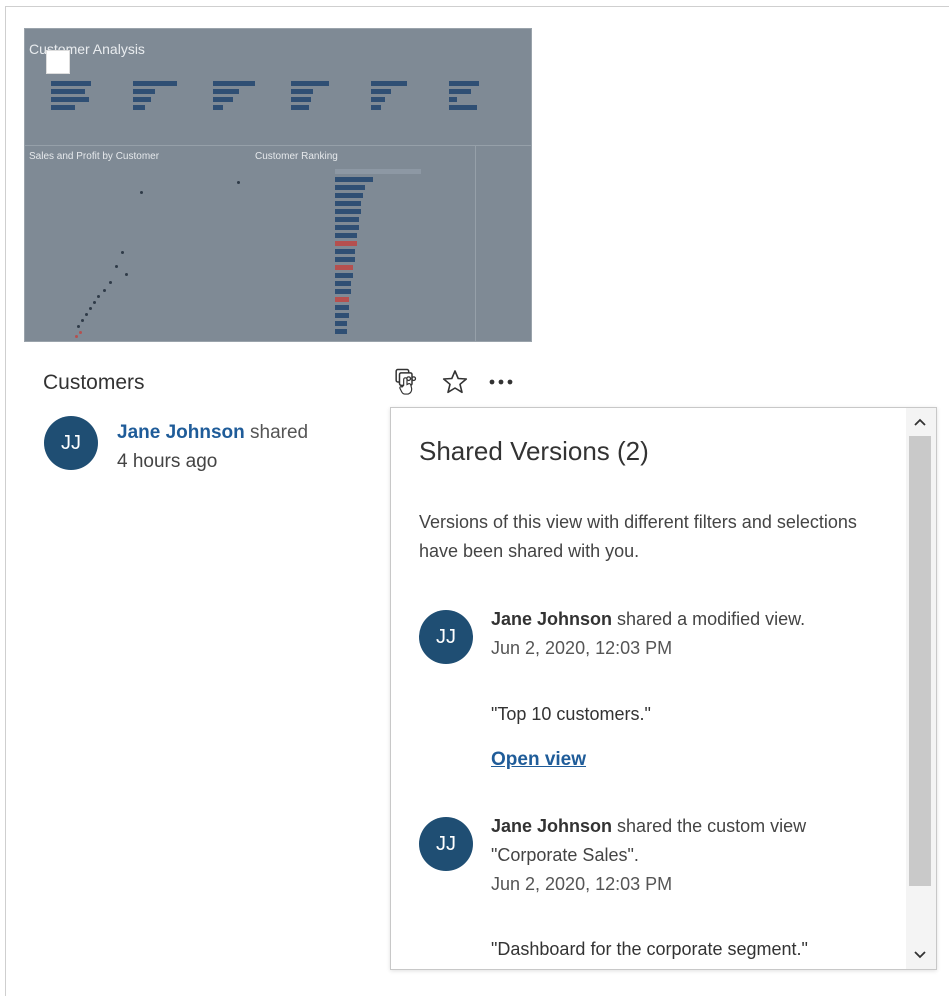  Describe the element at coordinates (407, 382) in the screenshot. I see `shared-versions-icon` at that location.